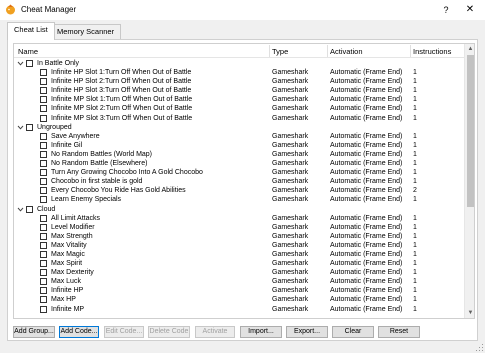 This screenshot has height=353, width=485. What do you see at coordinates (469, 313) in the screenshot?
I see `scroll-down-arrow-icon: ▼` at bounding box center [469, 313].